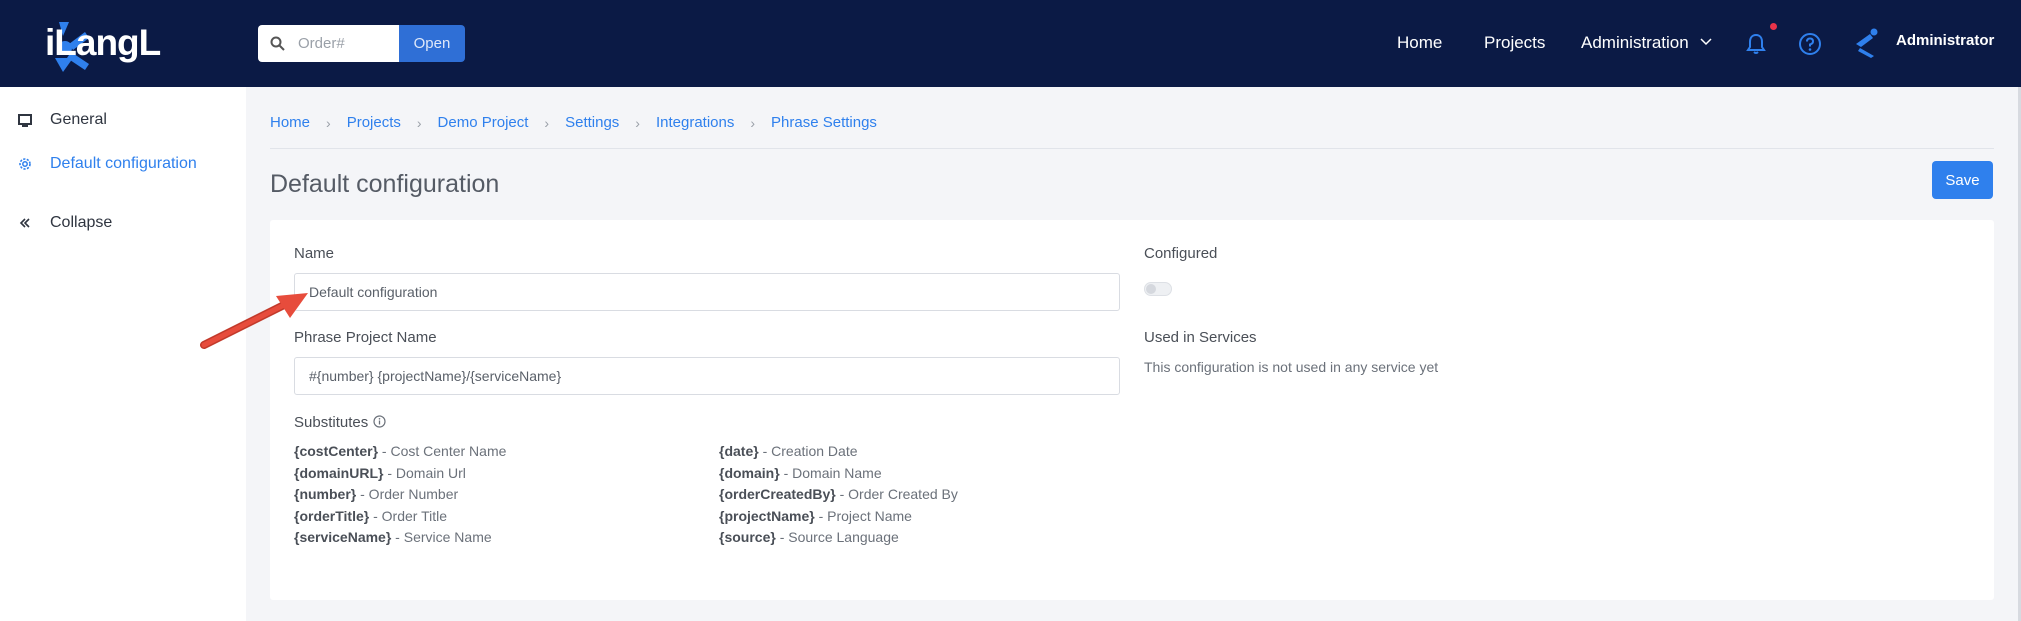  I want to click on substitute-item: {domainURL} - Domain Url, so click(380, 473).